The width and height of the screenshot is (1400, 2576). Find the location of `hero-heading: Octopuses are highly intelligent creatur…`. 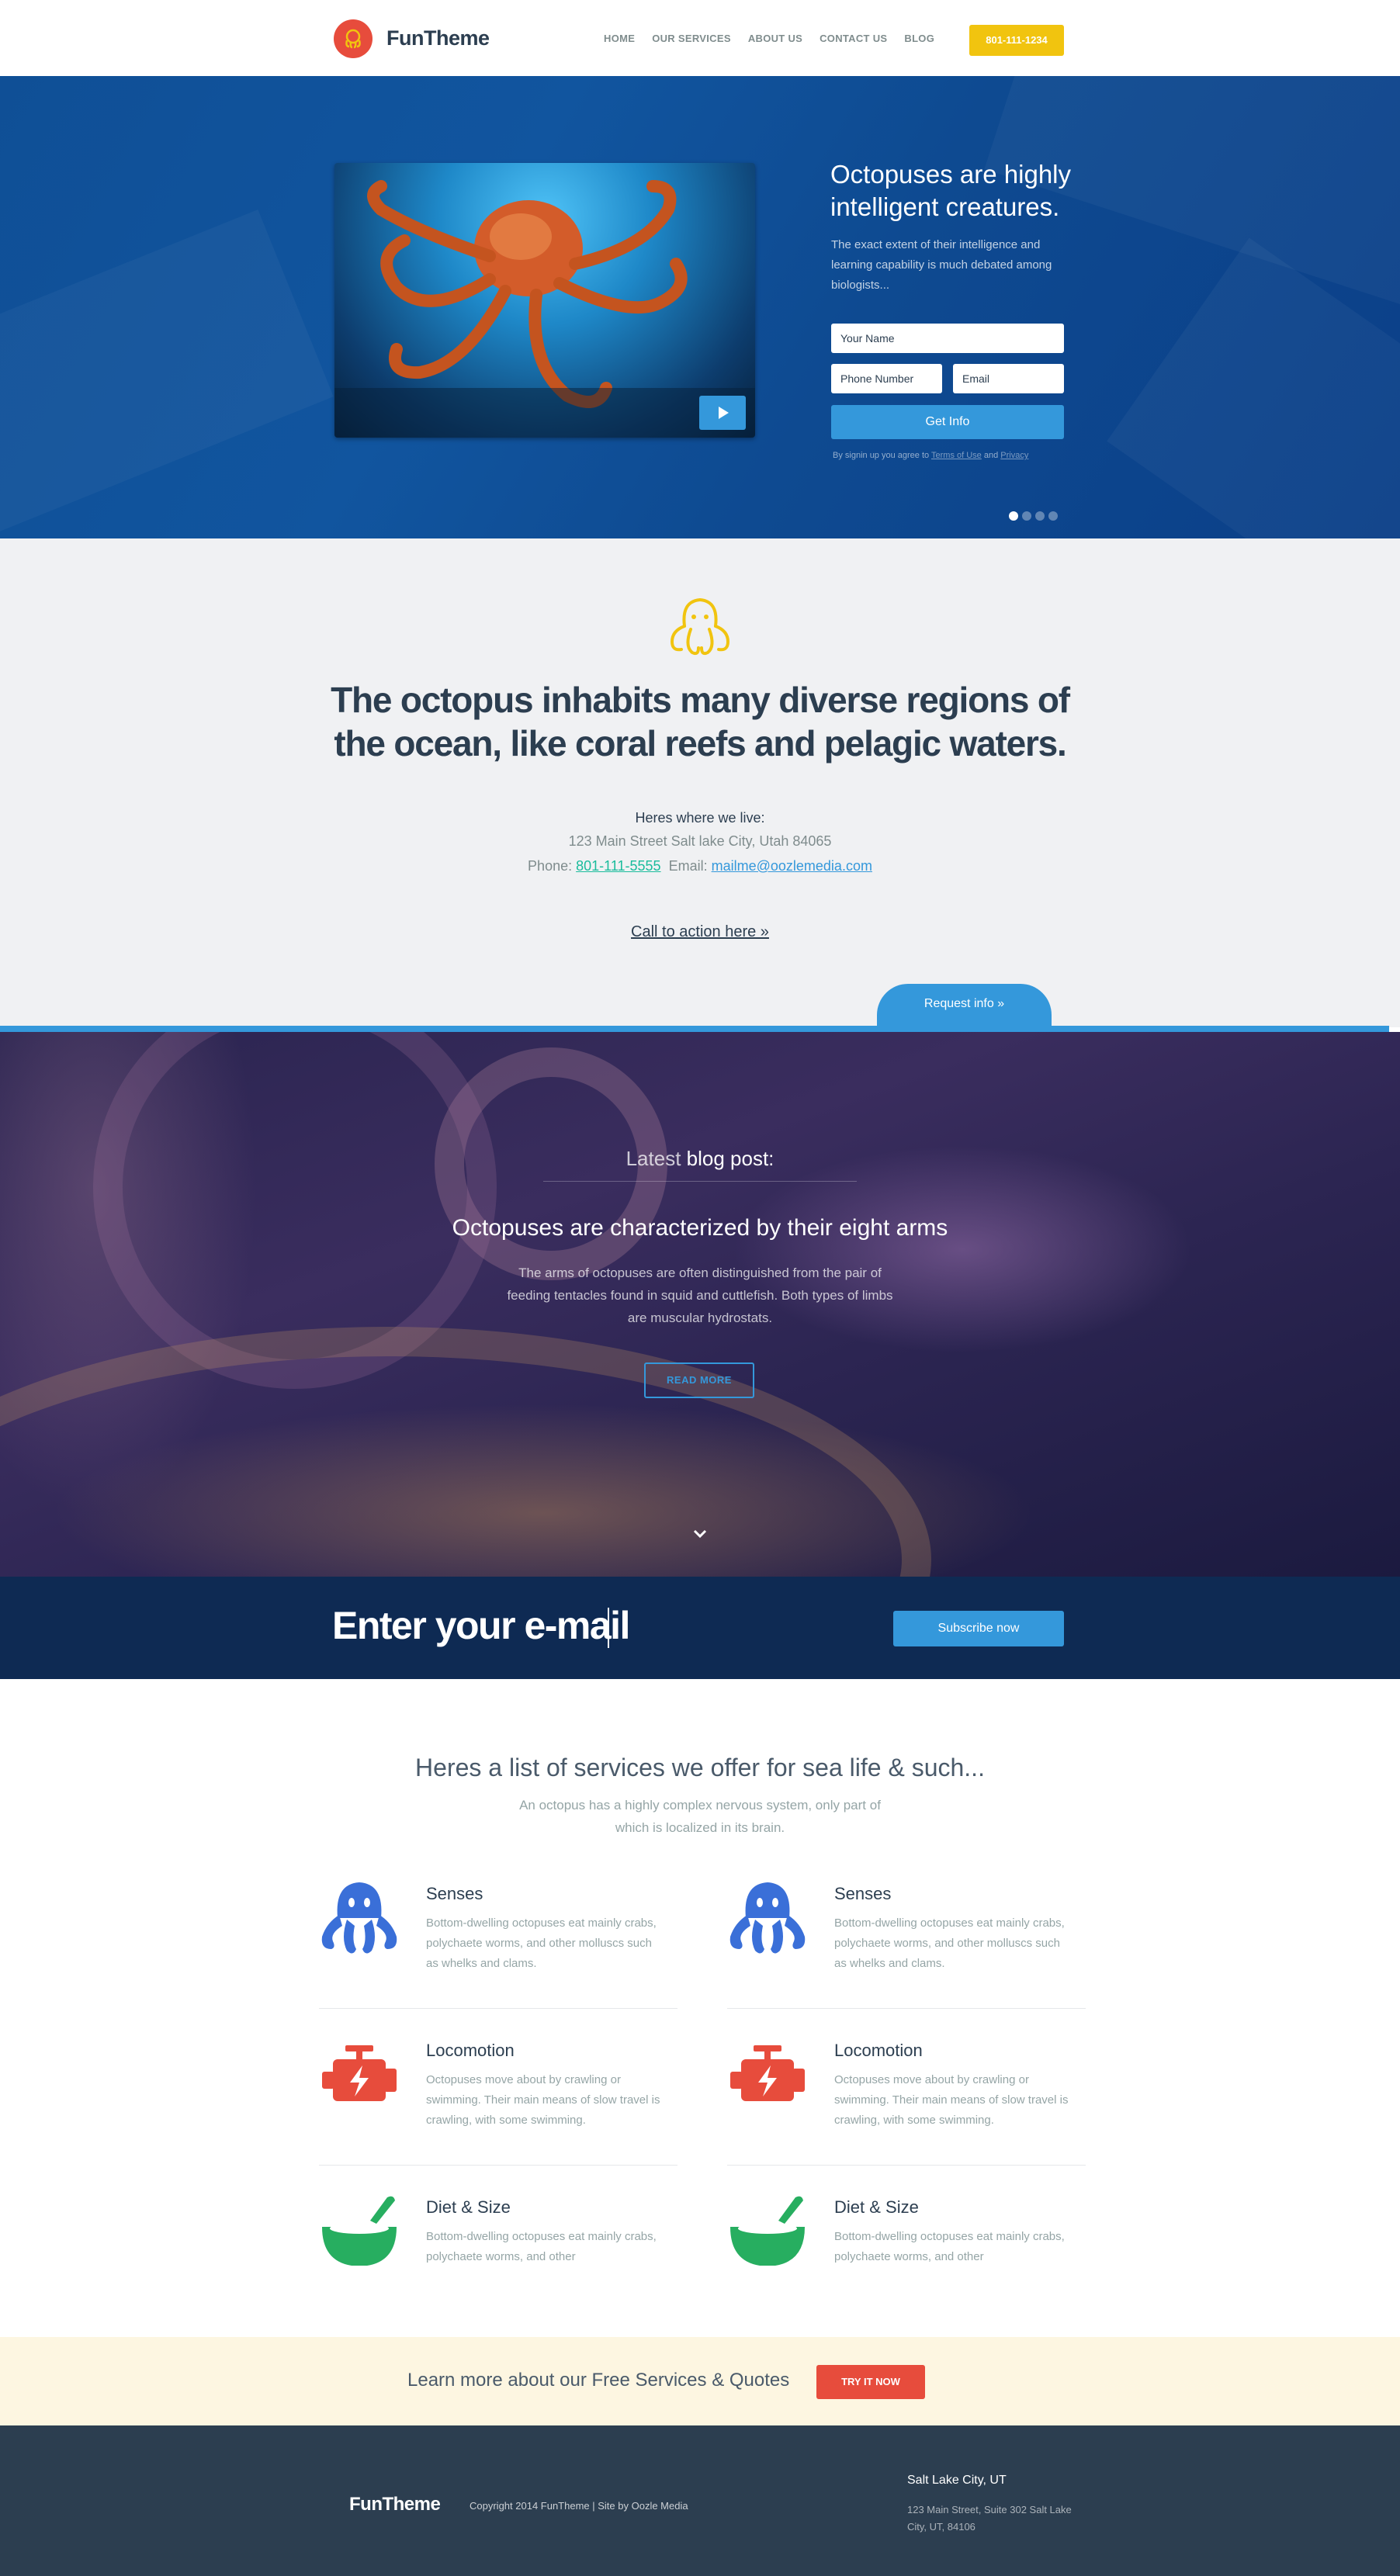

hero-heading: Octopuses are highly intelligent creatur… is located at coordinates (951, 190).